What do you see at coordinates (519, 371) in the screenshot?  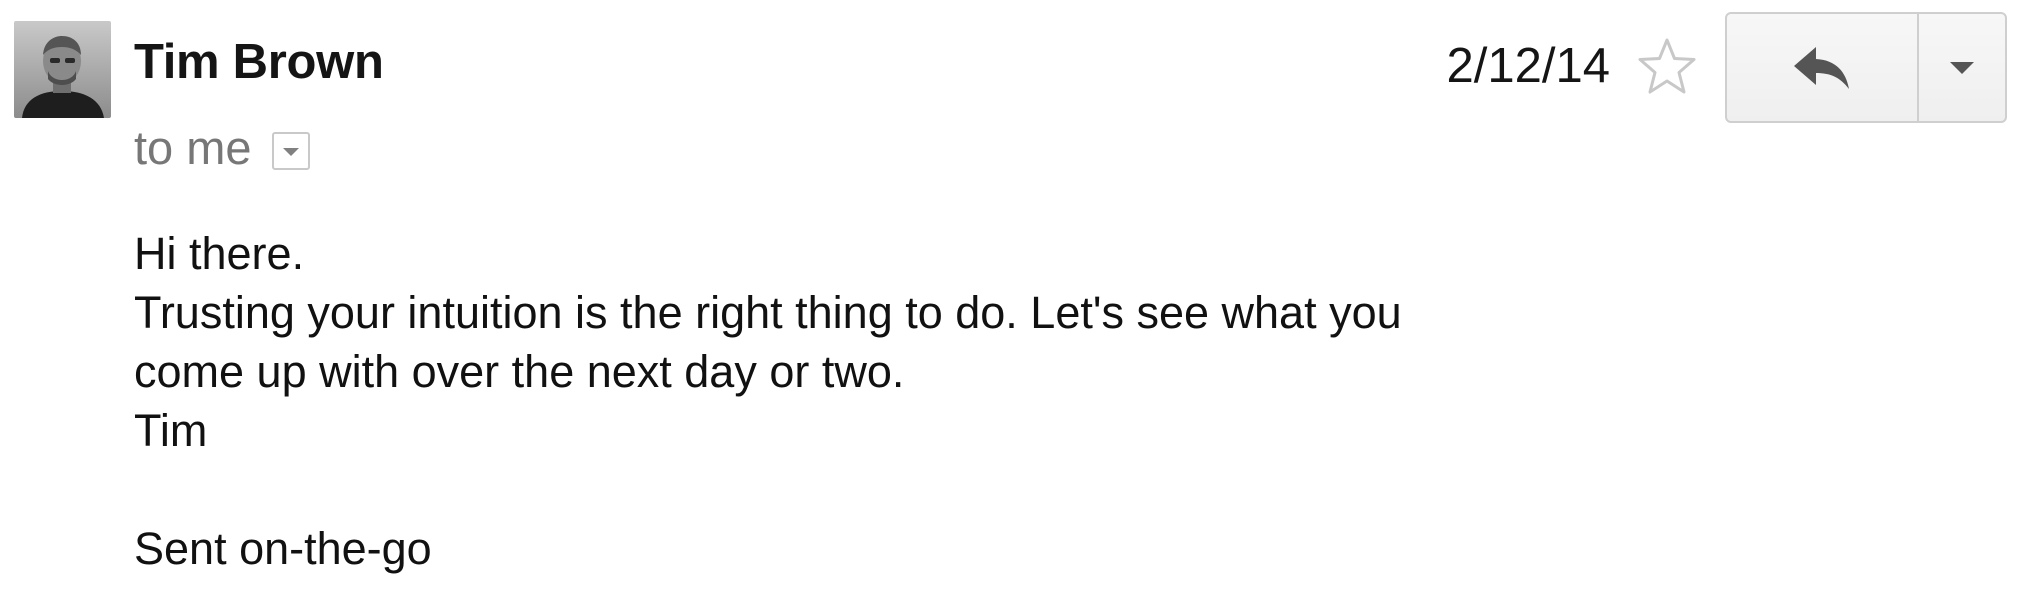 I see `body-line: come up with over the next day or two.` at bounding box center [519, 371].